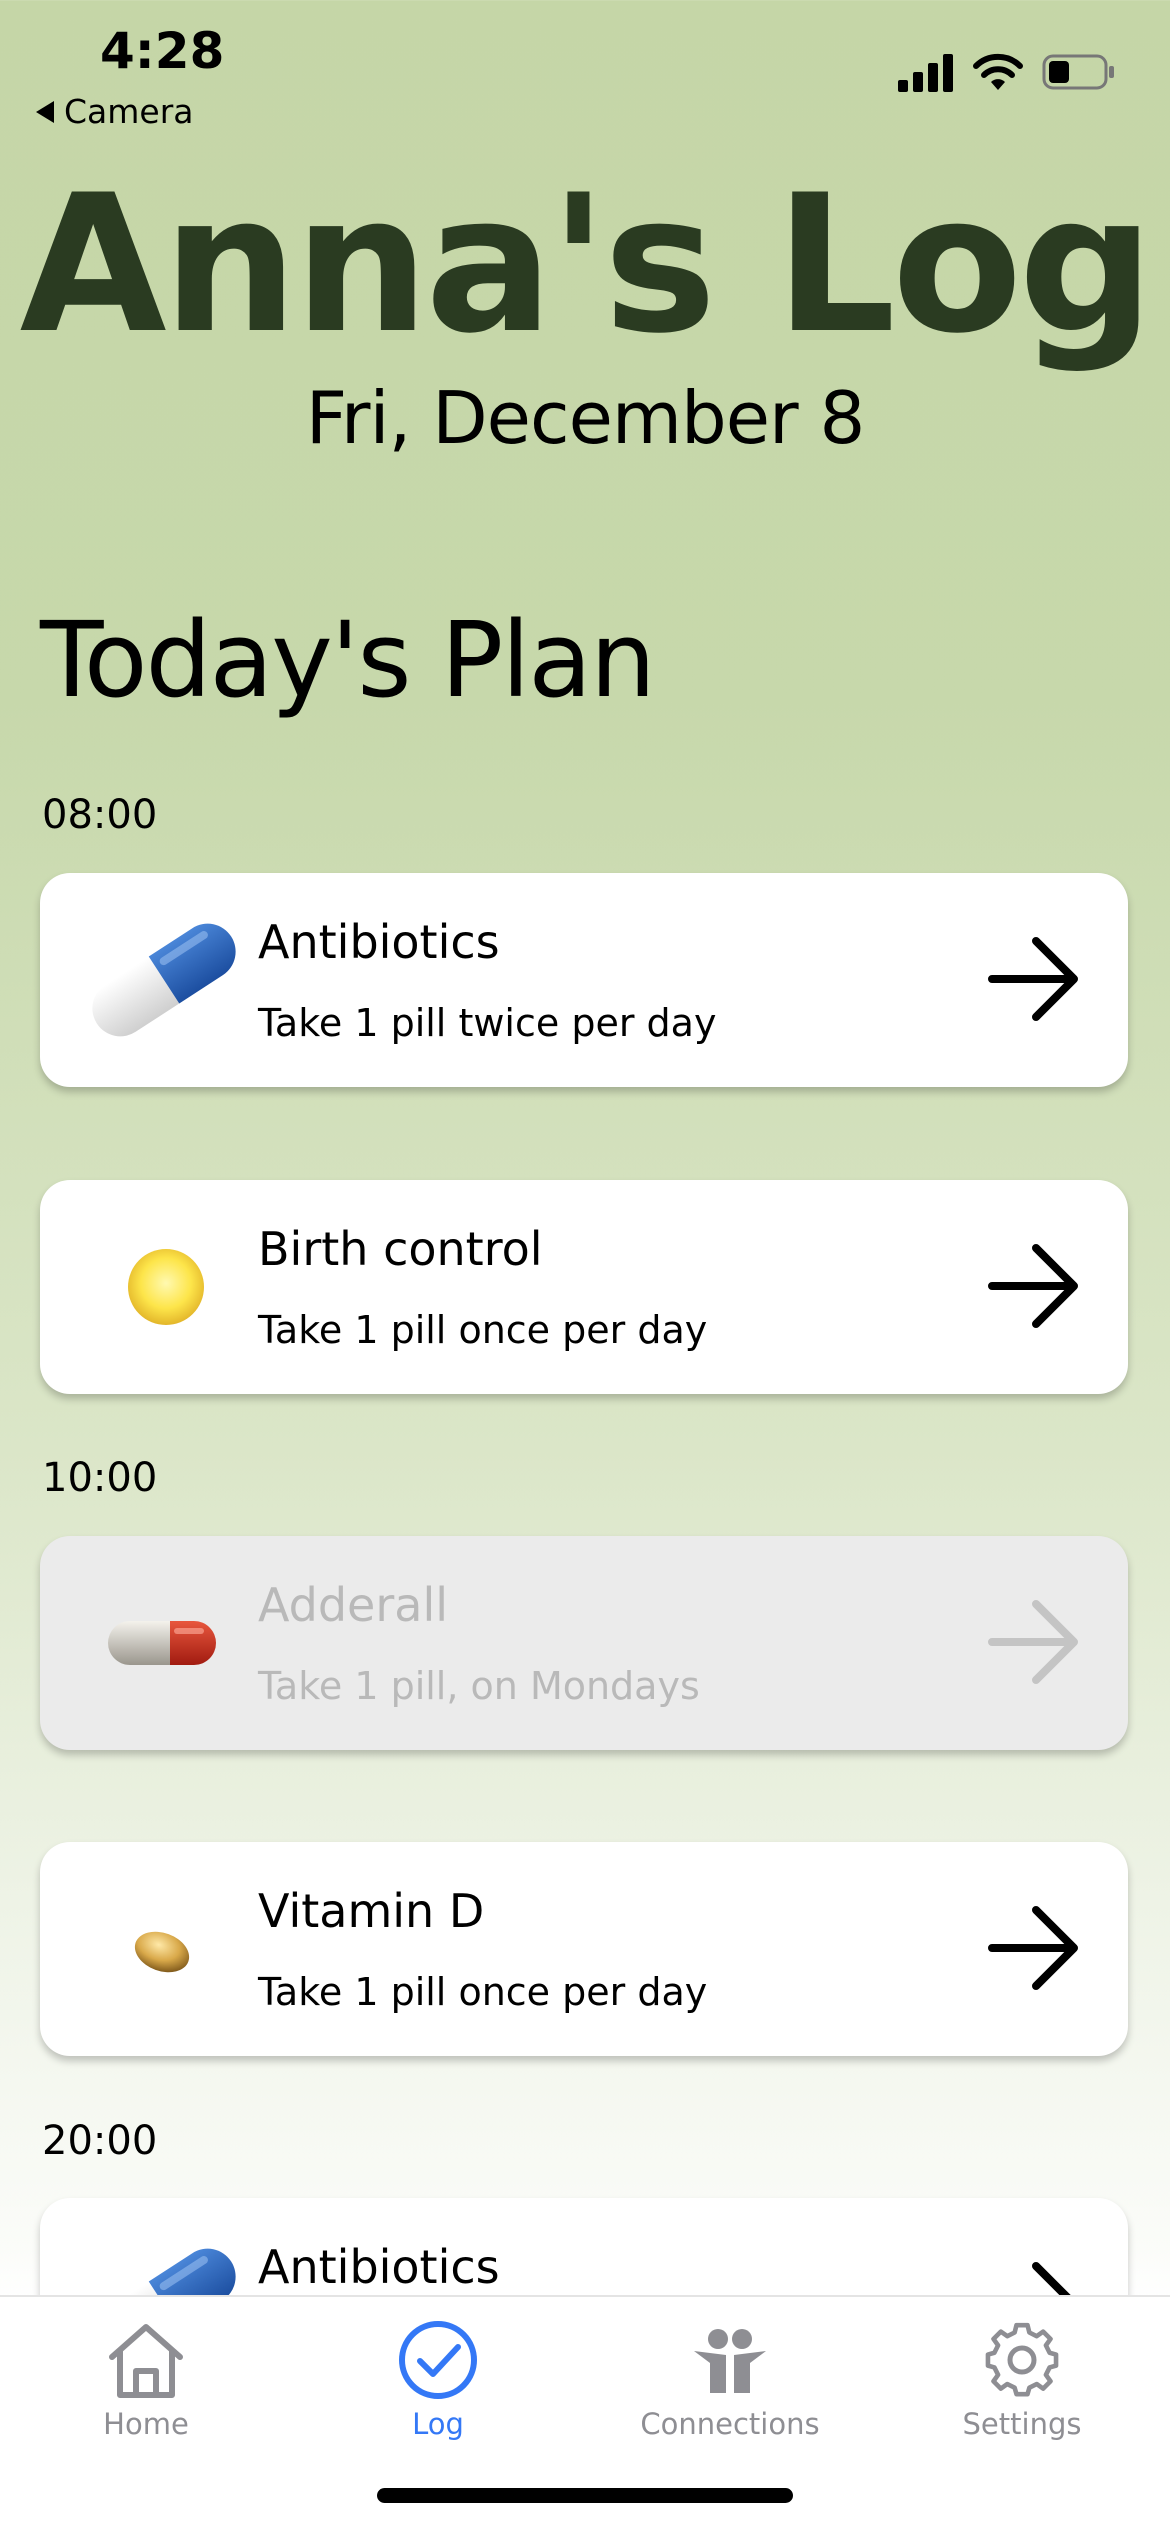 The height and width of the screenshot is (2534, 1170). What do you see at coordinates (1022, 2359) in the screenshot?
I see `gear-icon` at bounding box center [1022, 2359].